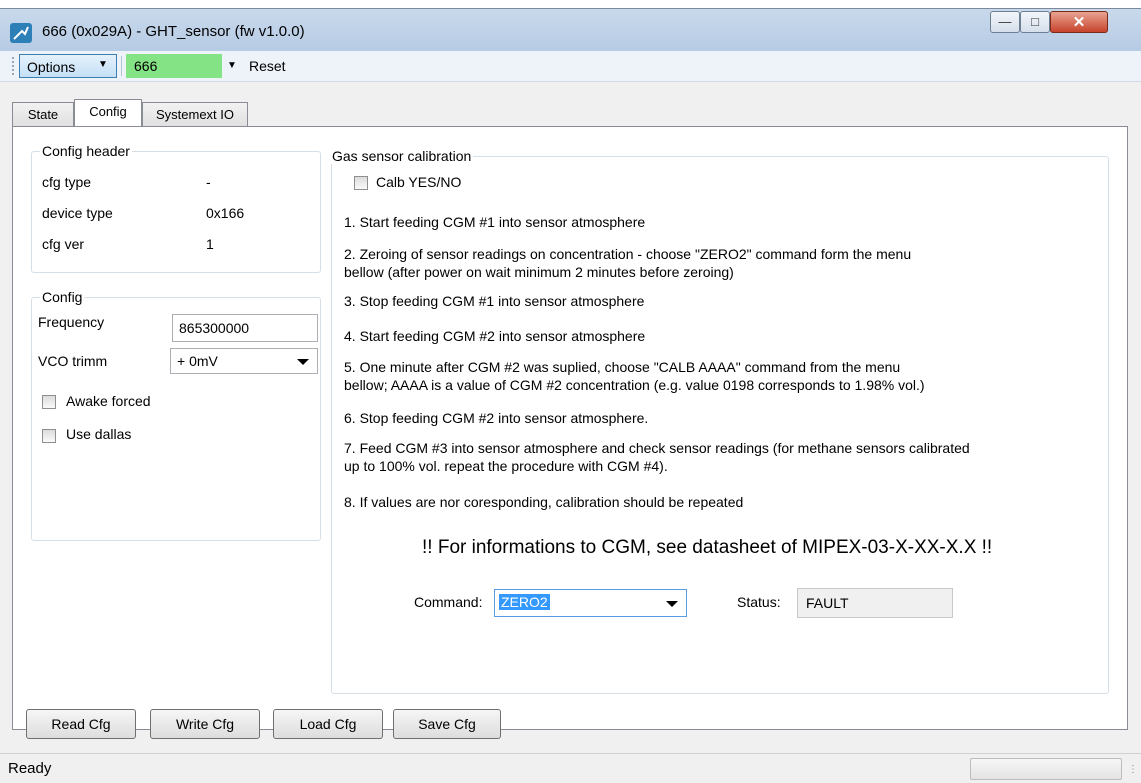  What do you see at coordinates (447, 724) in the screenshot?
I see `save-cfg-button: Save Cfg` at bounding box center [447, 724].